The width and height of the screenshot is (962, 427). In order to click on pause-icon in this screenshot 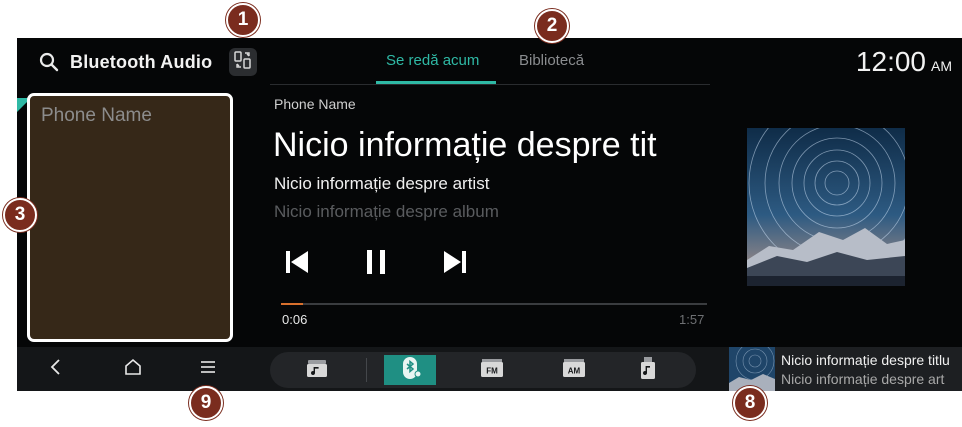, I will do `click(376, 264)`.